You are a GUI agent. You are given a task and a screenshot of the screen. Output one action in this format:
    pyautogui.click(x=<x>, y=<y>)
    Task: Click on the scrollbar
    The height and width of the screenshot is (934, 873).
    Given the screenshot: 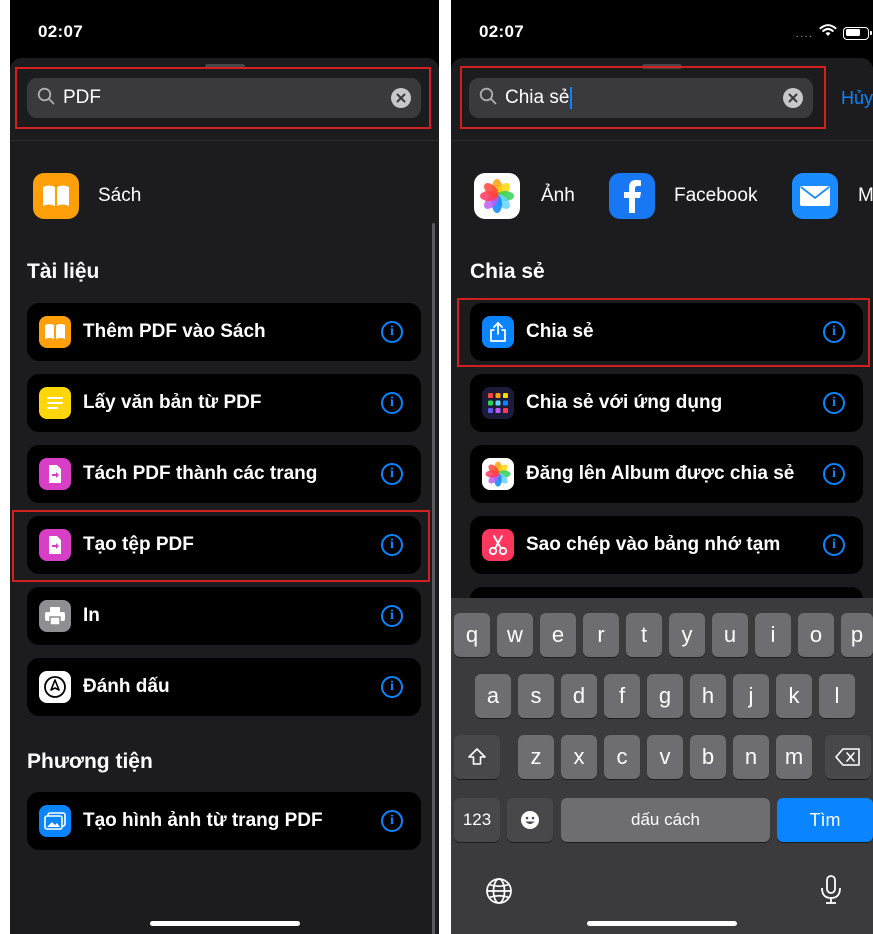 What is the action you would take?
    pyautogui.click(x=433, y=578)
    